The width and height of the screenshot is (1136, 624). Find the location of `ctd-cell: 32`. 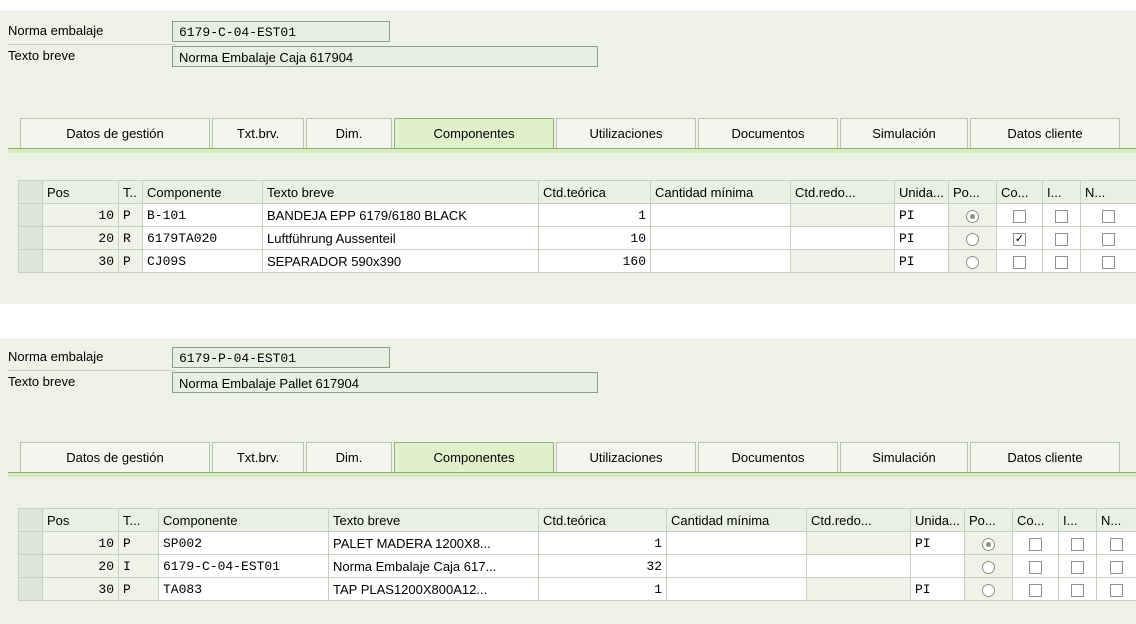

ctd-cell: 32 is located at coordinates (602, 566).